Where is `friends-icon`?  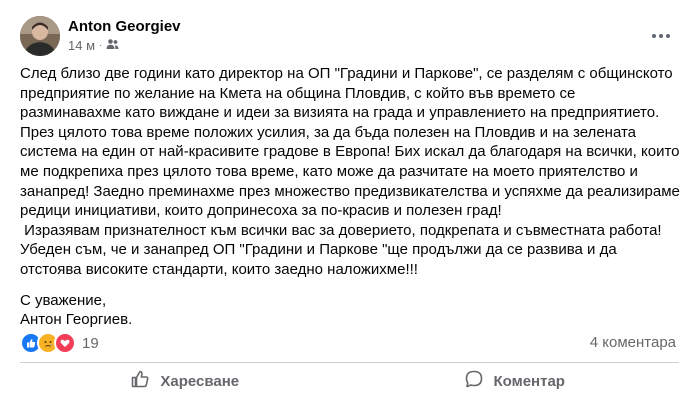
friends-icon is located at coordinates (112, 45).